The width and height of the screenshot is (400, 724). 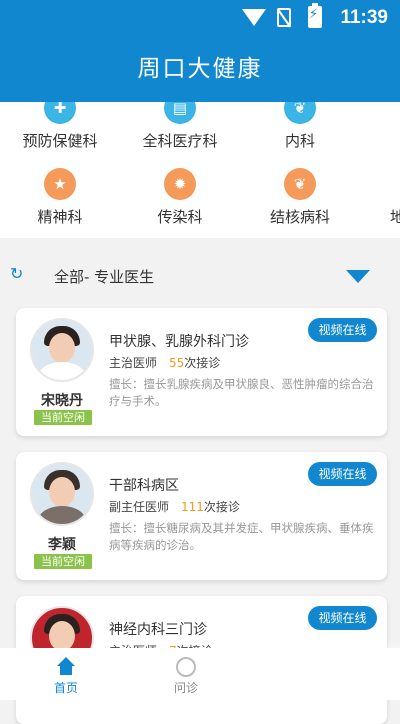 I want to click on doctor-specialty: 擅长：擅长乳腺疾病及甲状腺良、恶性肿瘤的综合治疗与手术。, so click(x=241, y=392).